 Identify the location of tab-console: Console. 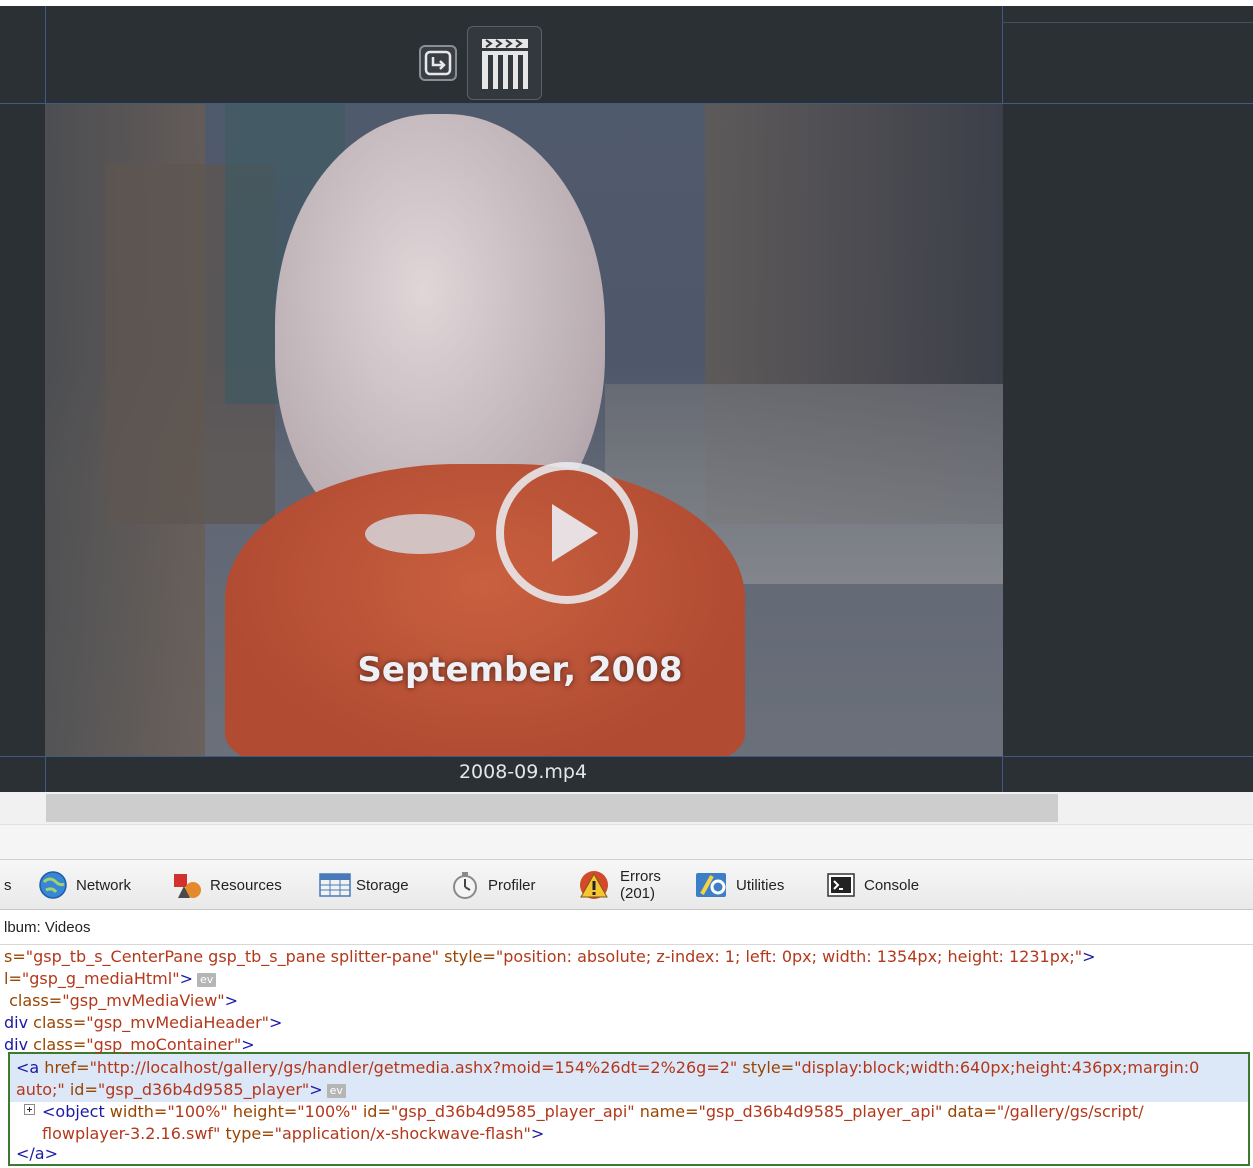
(872, 885).